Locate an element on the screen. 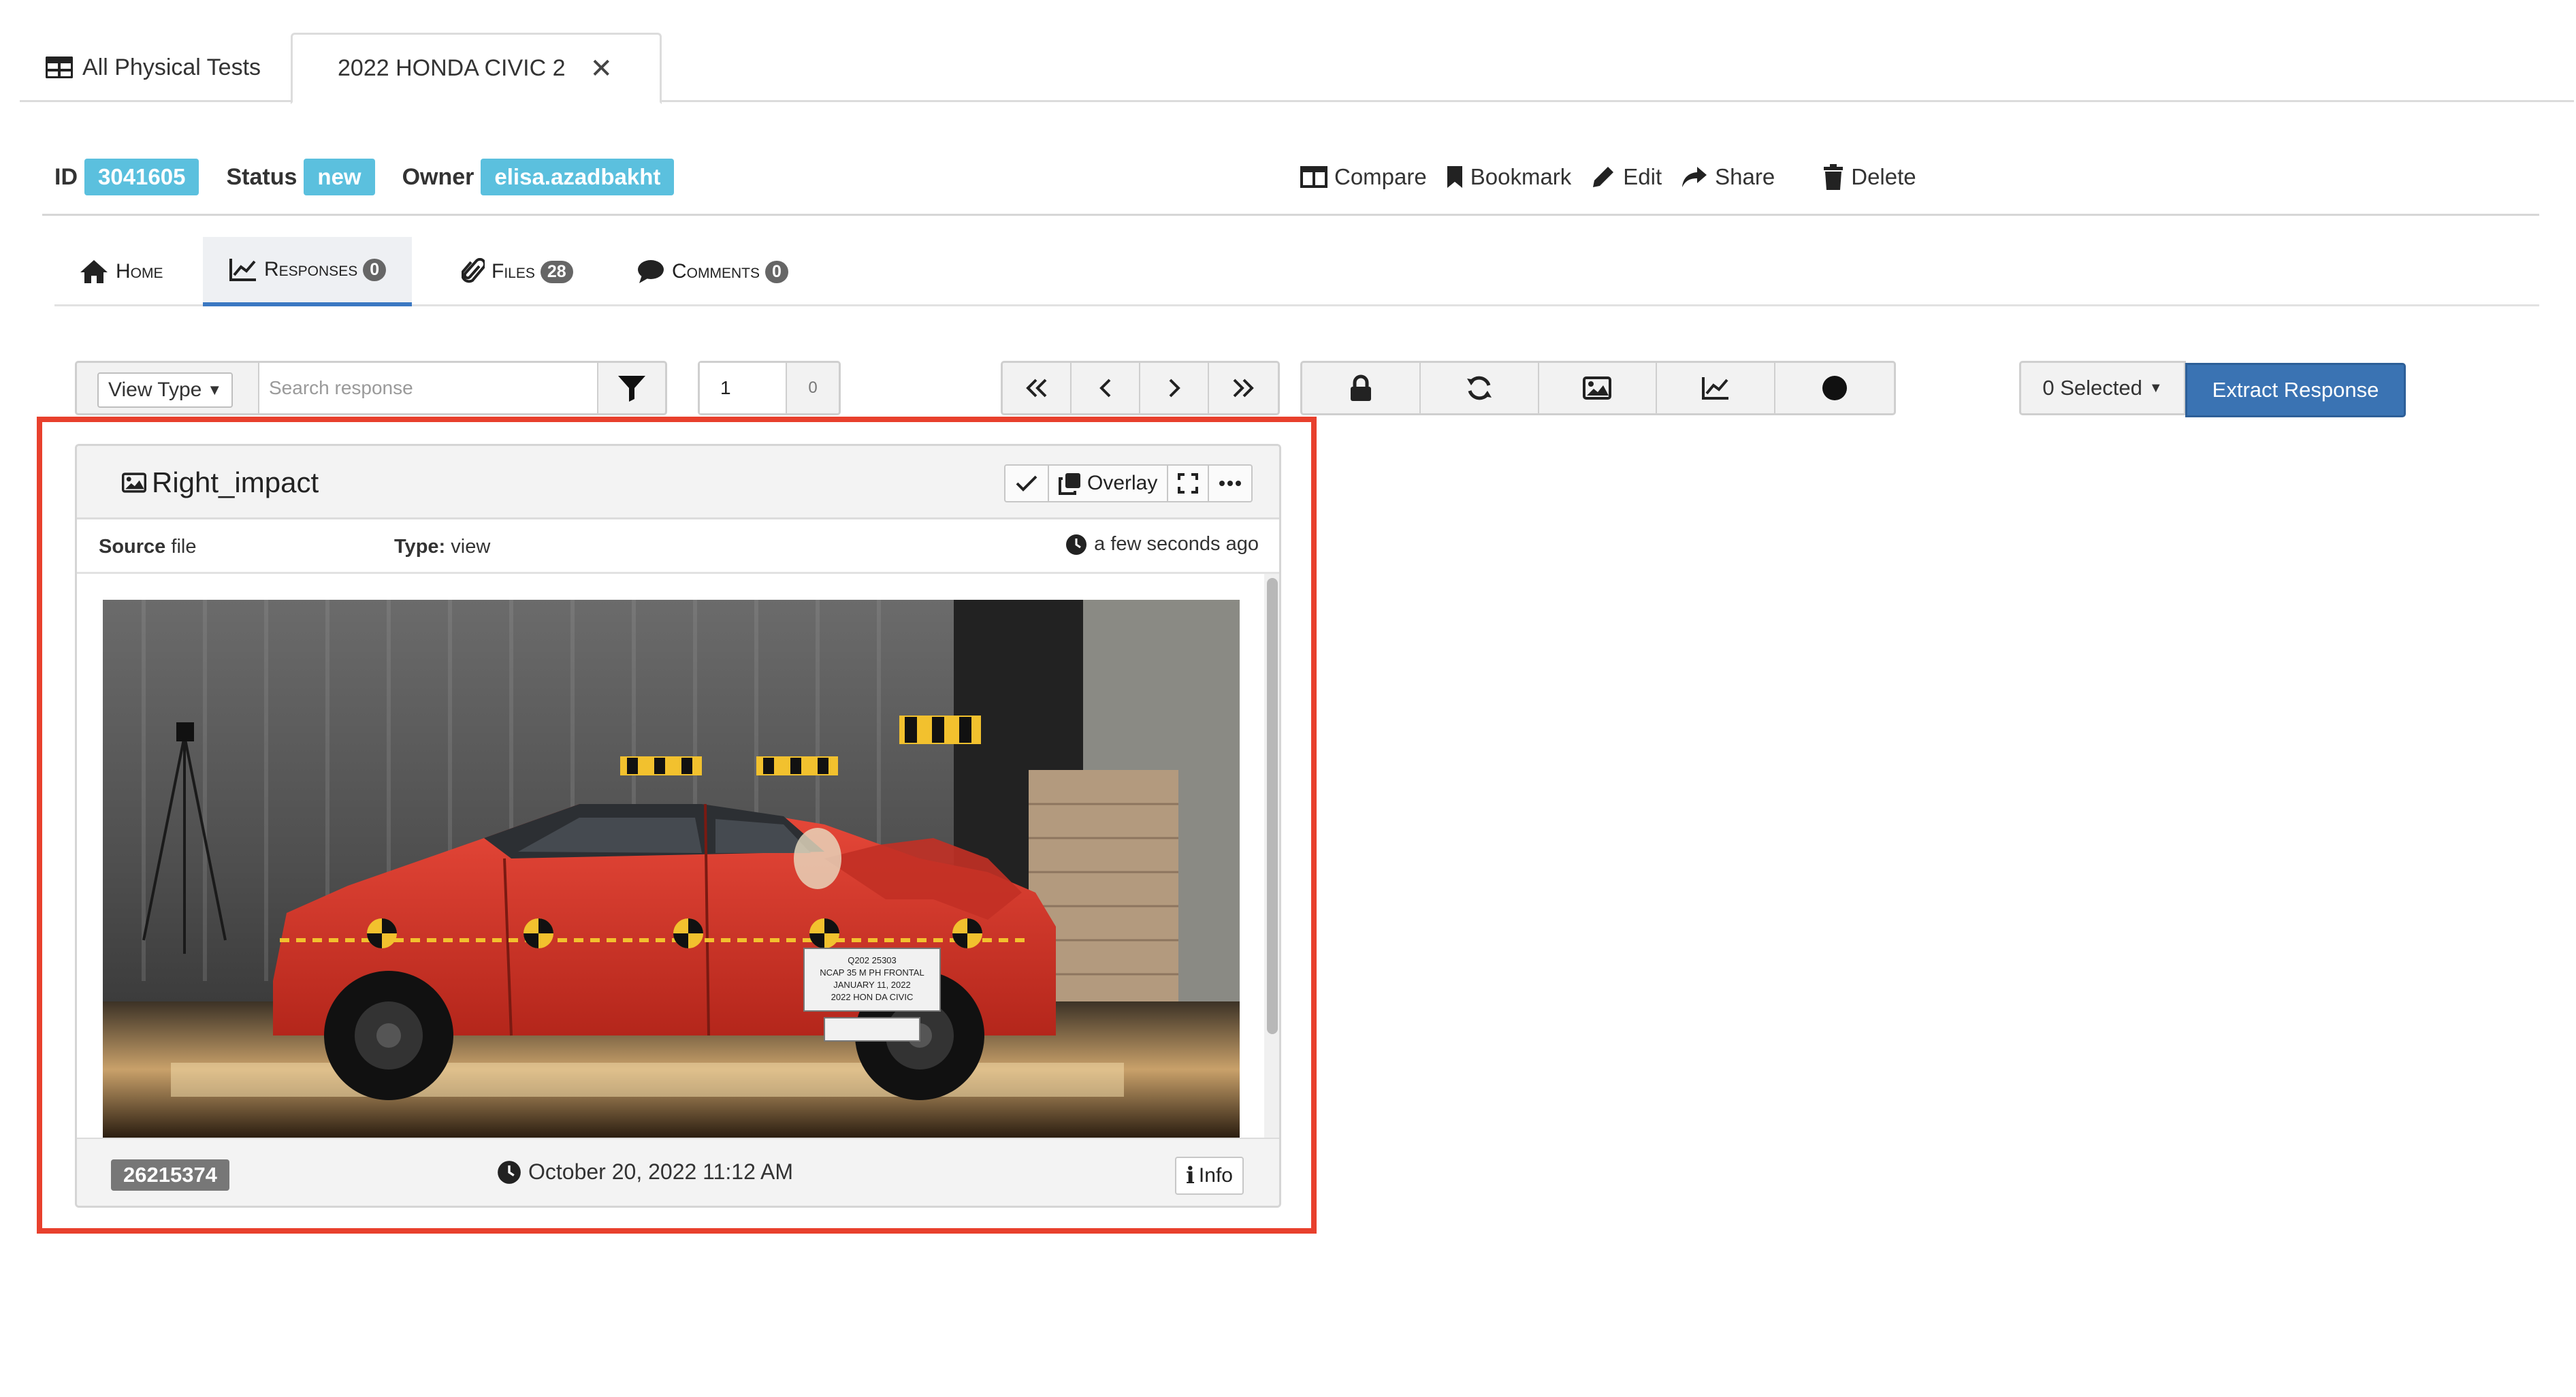 The width and height of the screenshot is (2576, 1397). check-icon is located at coordinates (1026, 483).